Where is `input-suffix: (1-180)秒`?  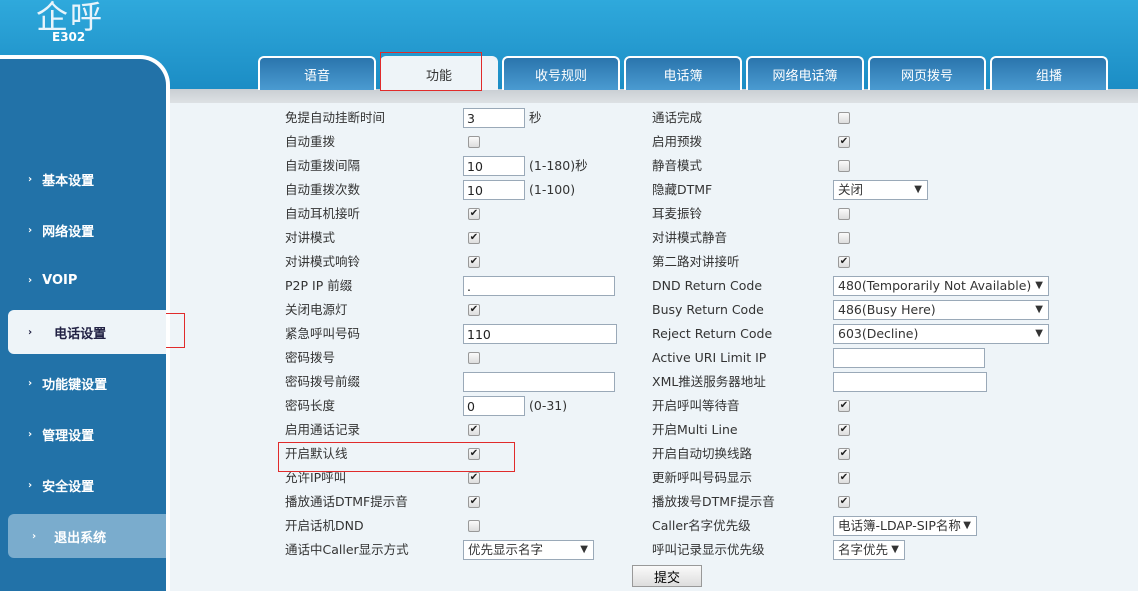 input-suffix: (1-180)秒 is located at coordinates (558, 165).